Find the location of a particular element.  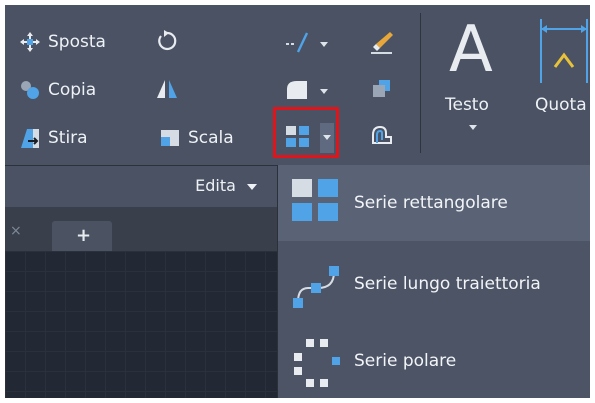

rotate-icon is located at coordinates (167, 40).